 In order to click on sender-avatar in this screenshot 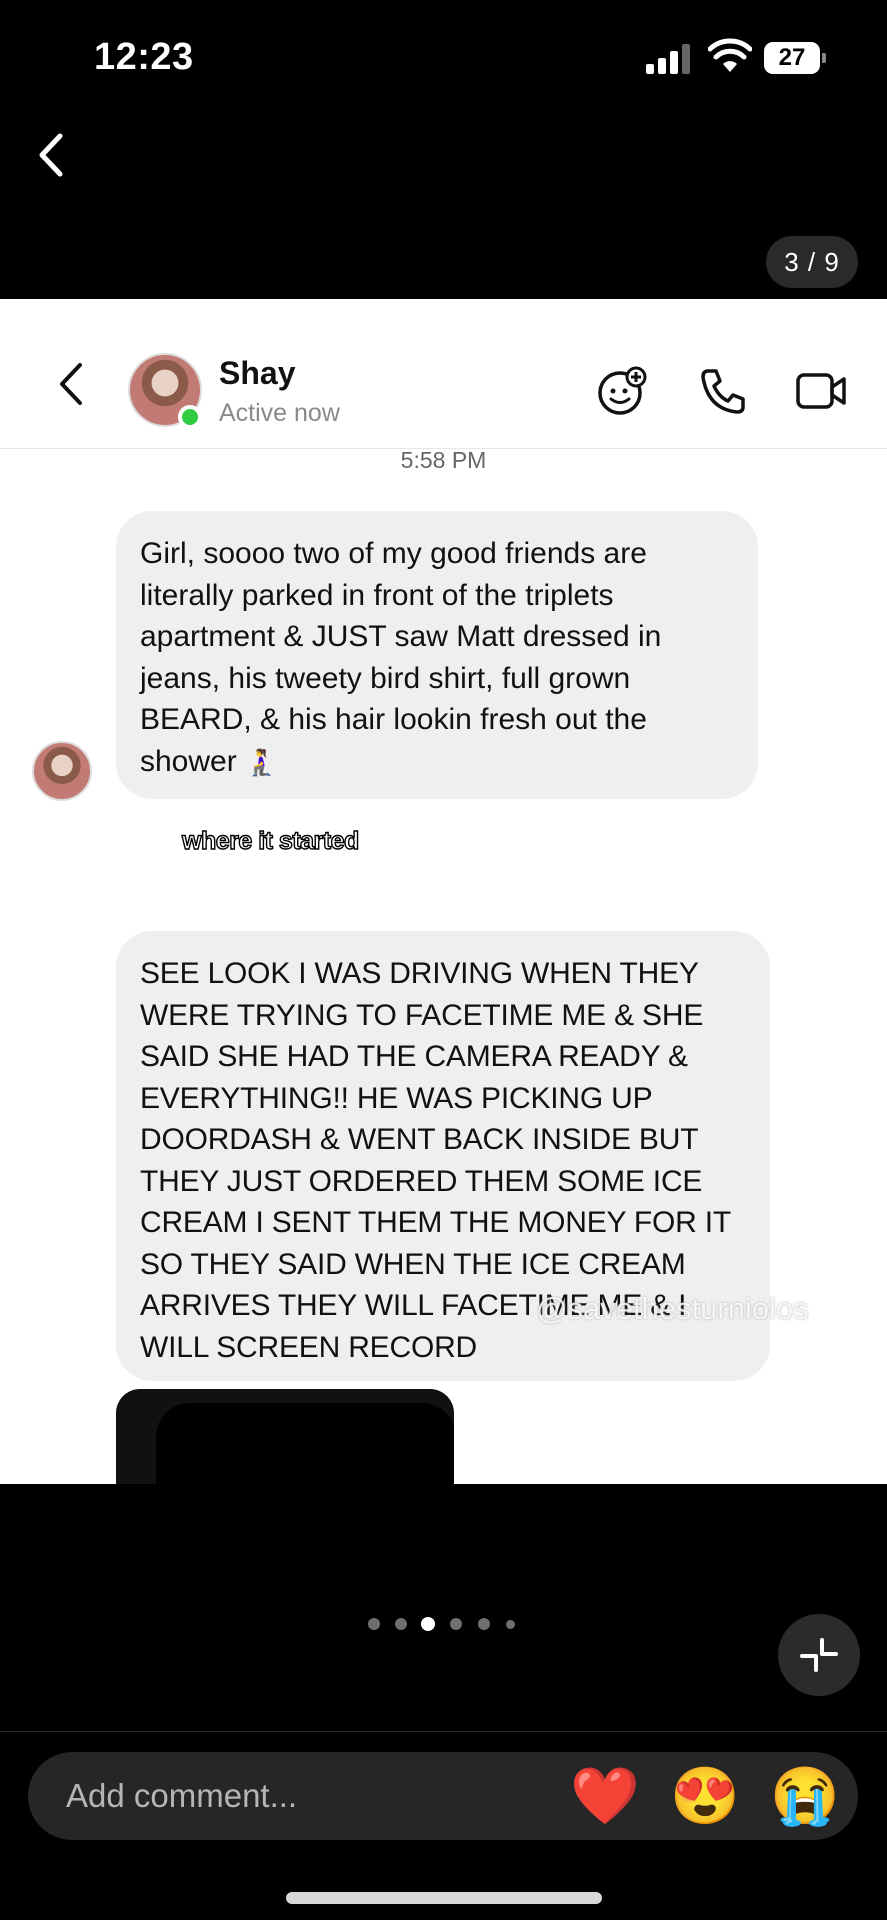, I will do `click(62, 771)`.